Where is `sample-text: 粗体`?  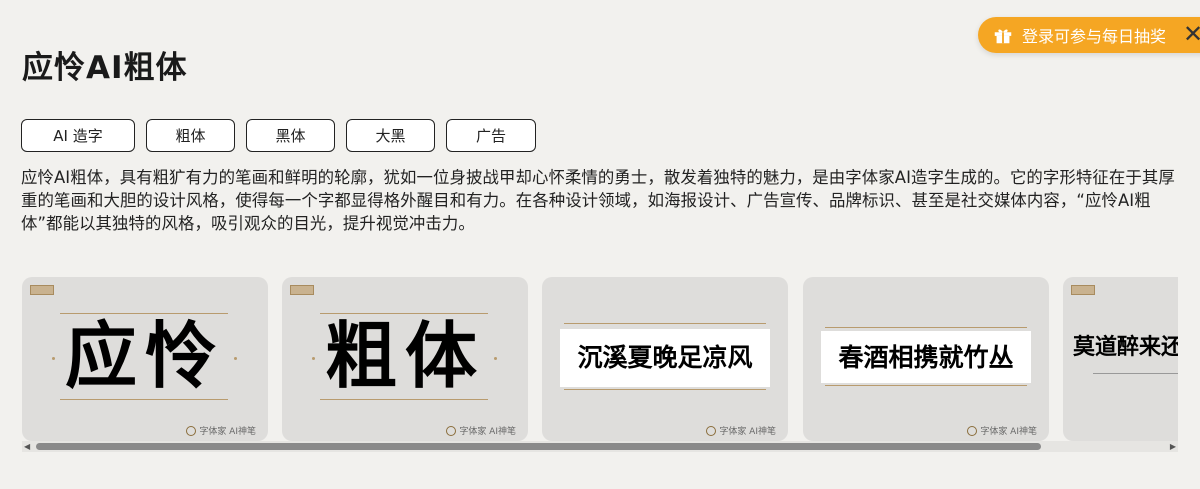
sample-text: 粗体 is located at coordinates (404, 356).